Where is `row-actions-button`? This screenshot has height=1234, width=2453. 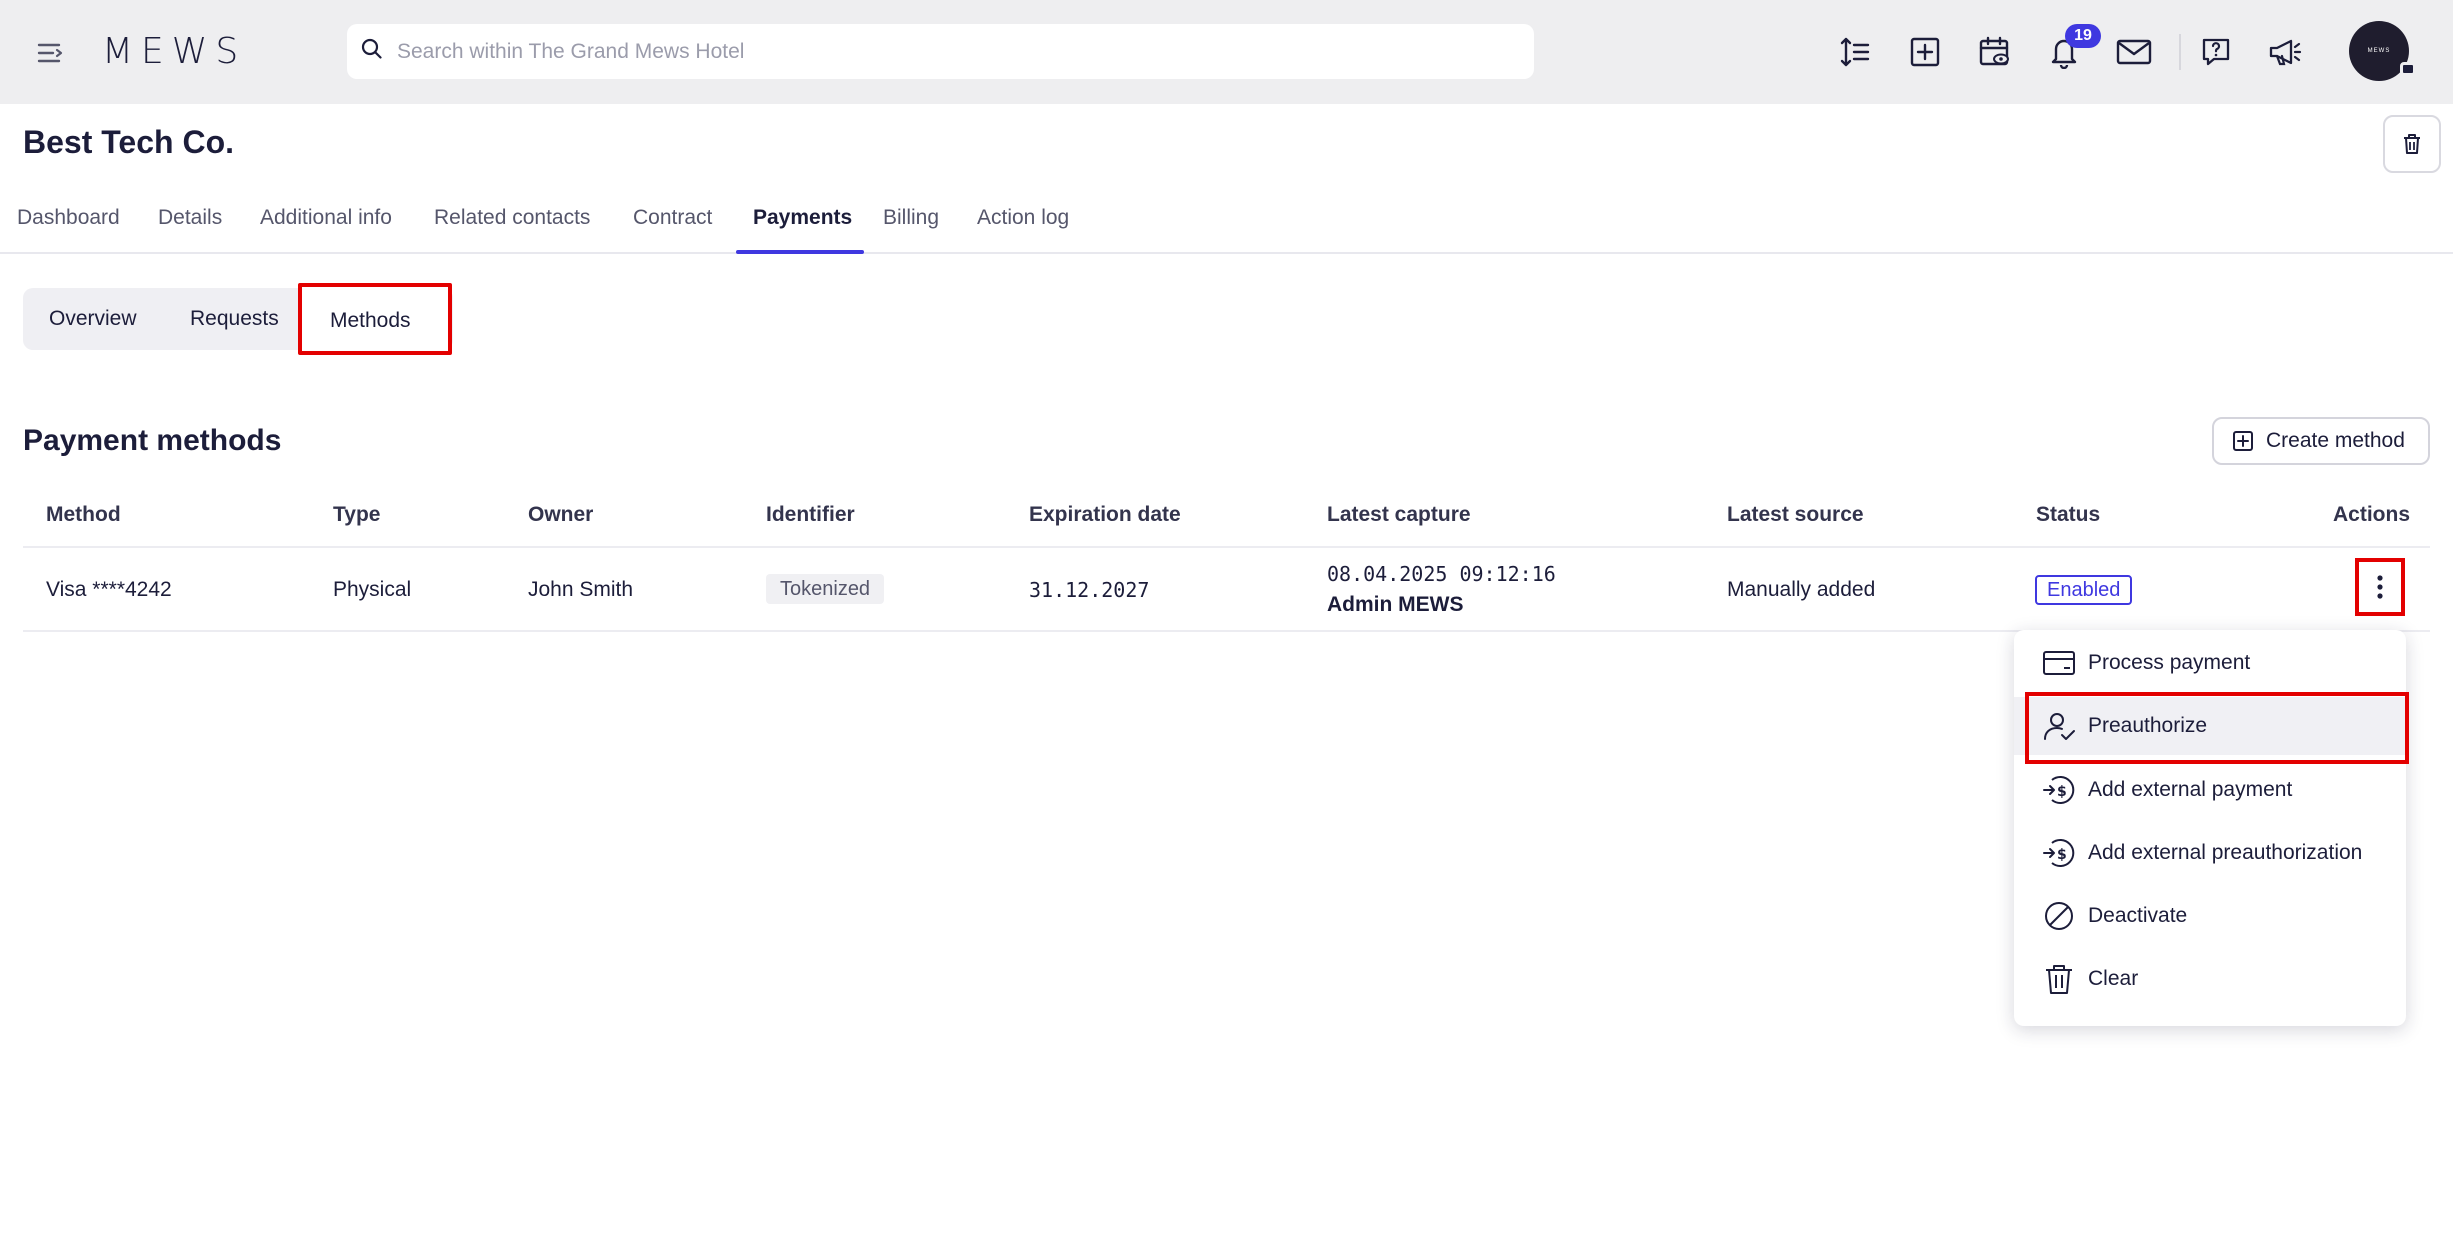
row-actions-button is located at coordinates (2380, 587).